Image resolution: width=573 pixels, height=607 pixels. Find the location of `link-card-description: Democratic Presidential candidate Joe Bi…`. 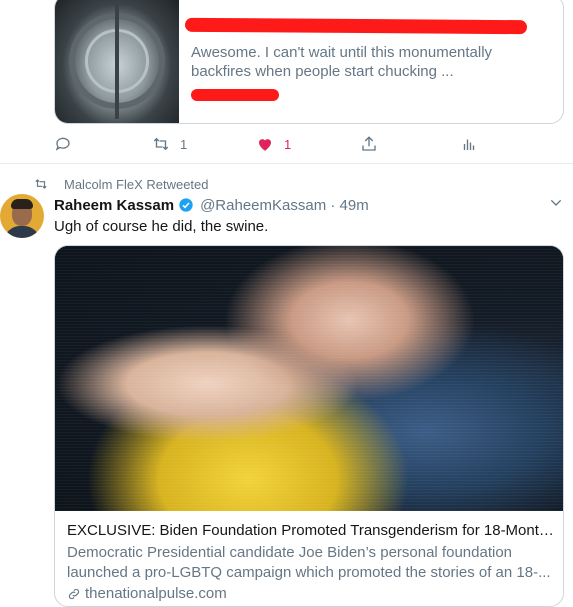

link-card-description: Democratic Presidential candidate Joe Bi… is located at coordinates (312, 563).